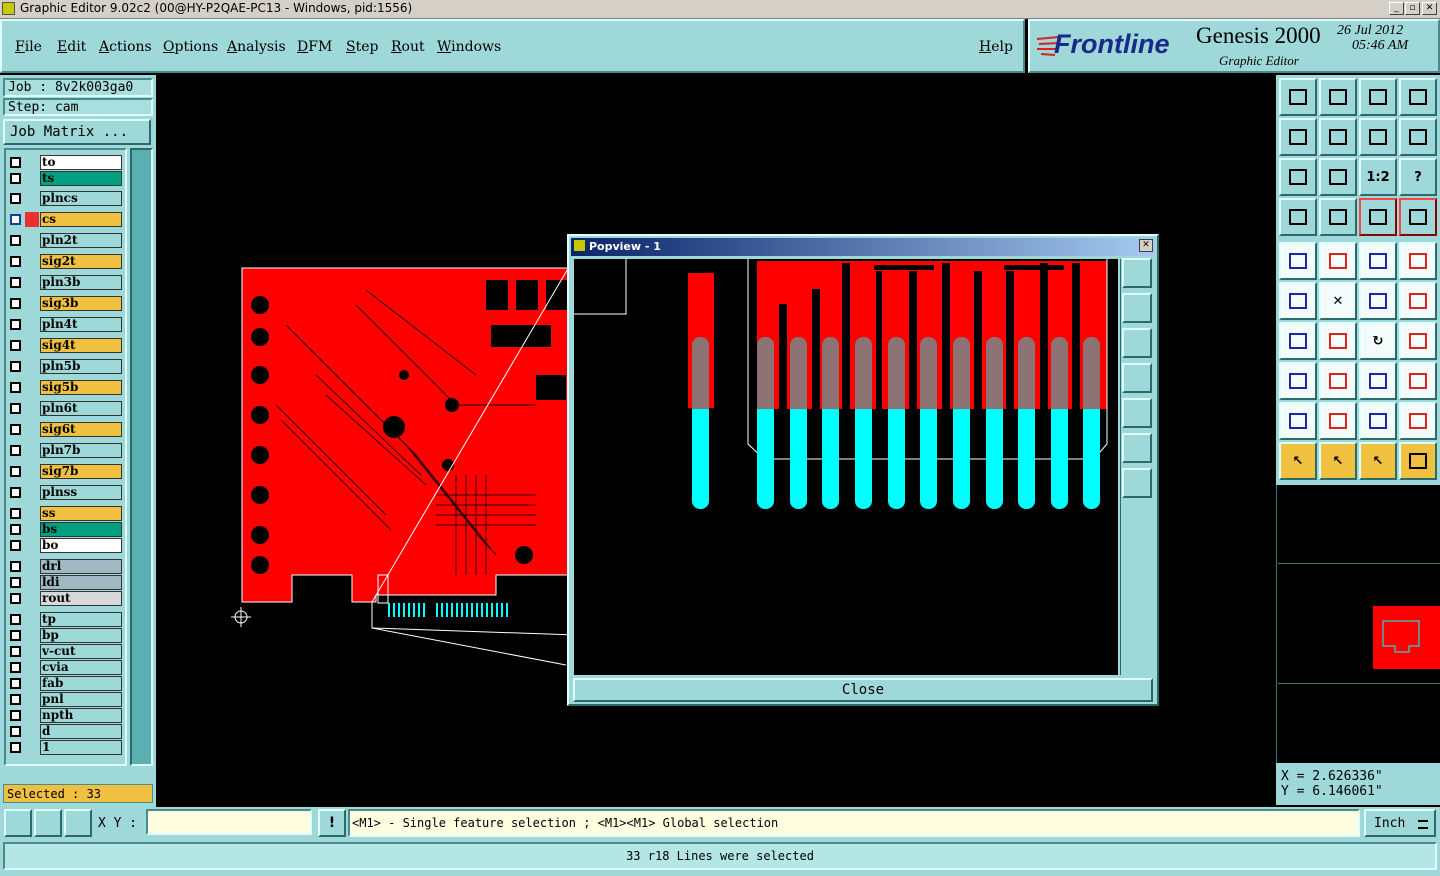 This screenshot has height=876, width=1440. I want to click on layer-name: pnl, so click(81, 699).